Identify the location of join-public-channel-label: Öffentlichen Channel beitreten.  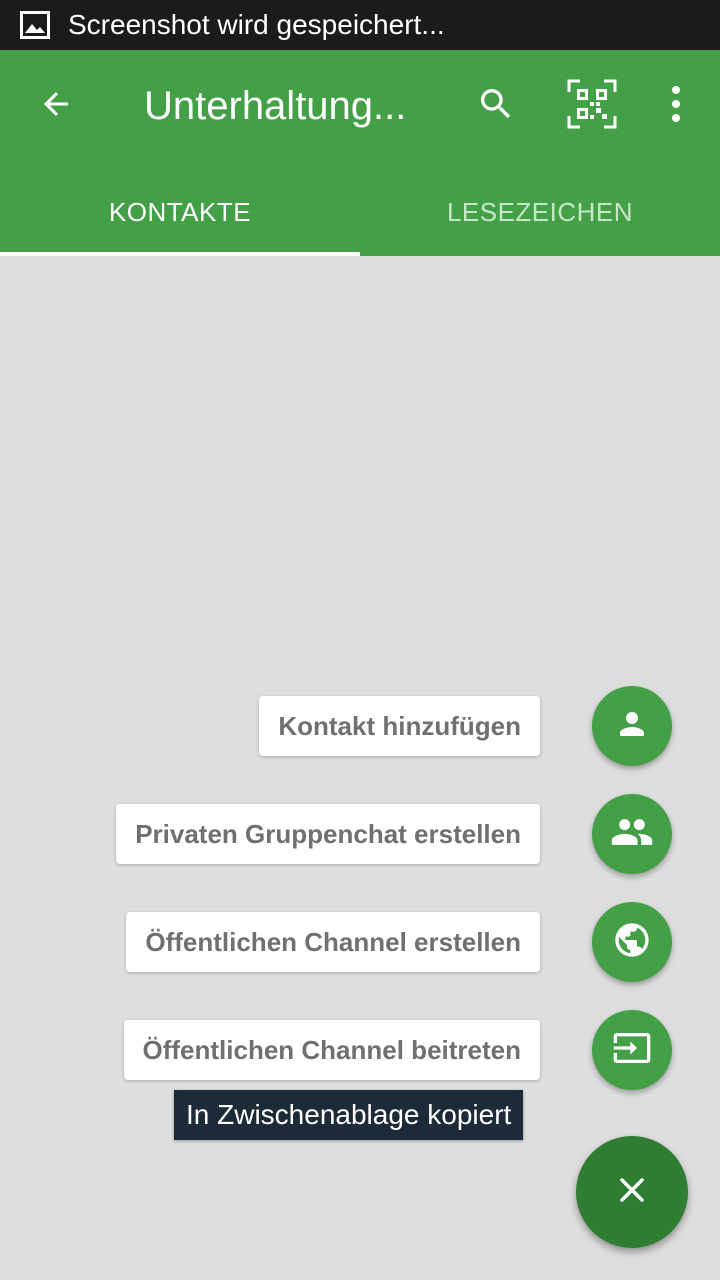
(331, 1050).